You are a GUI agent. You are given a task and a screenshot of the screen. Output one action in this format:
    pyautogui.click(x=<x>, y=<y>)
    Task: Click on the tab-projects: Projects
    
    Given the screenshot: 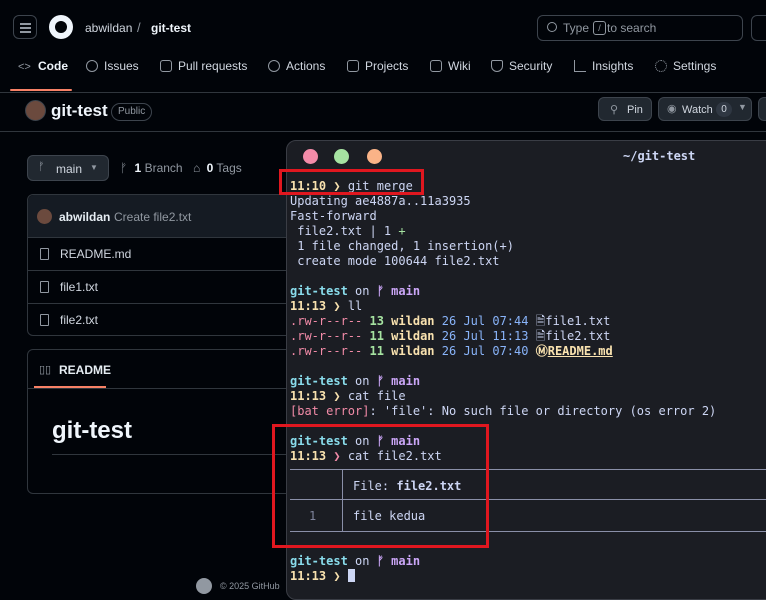 What is the action you would take?
    pyautogui.click(x=377, y=66)
    